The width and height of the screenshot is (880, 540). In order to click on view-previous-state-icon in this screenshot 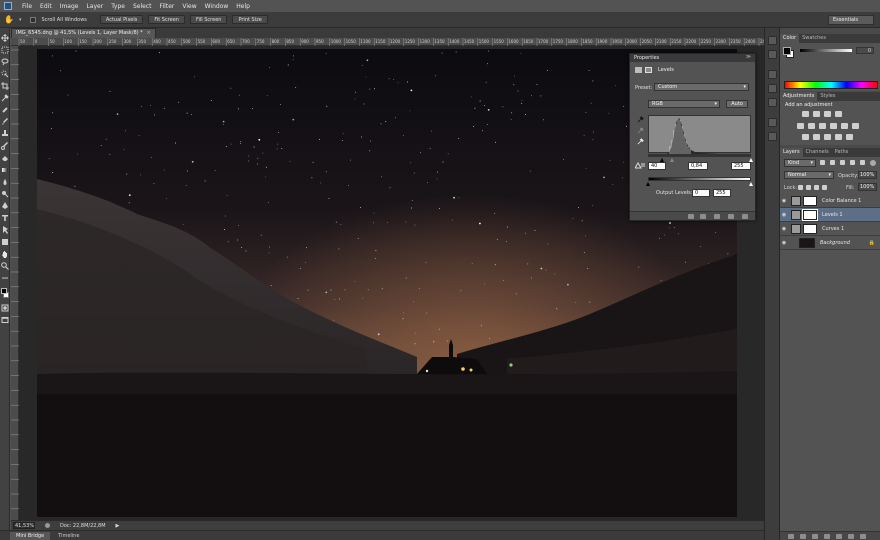, I will do `click(703, 216)`.